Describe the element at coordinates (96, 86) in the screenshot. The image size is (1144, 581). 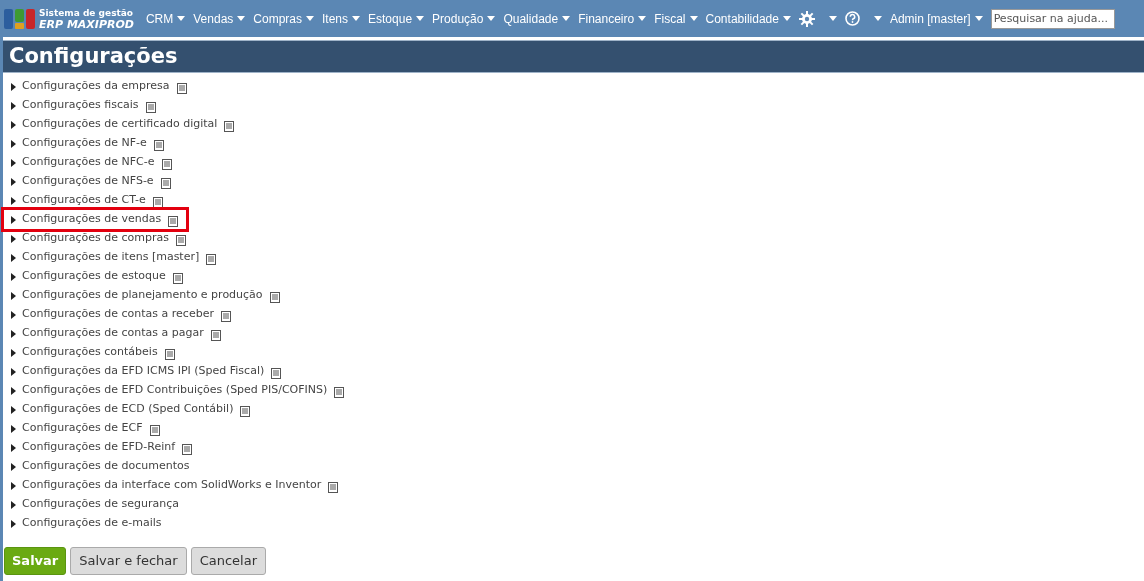
I see `settings-link: Configurações da empresa` at that location.